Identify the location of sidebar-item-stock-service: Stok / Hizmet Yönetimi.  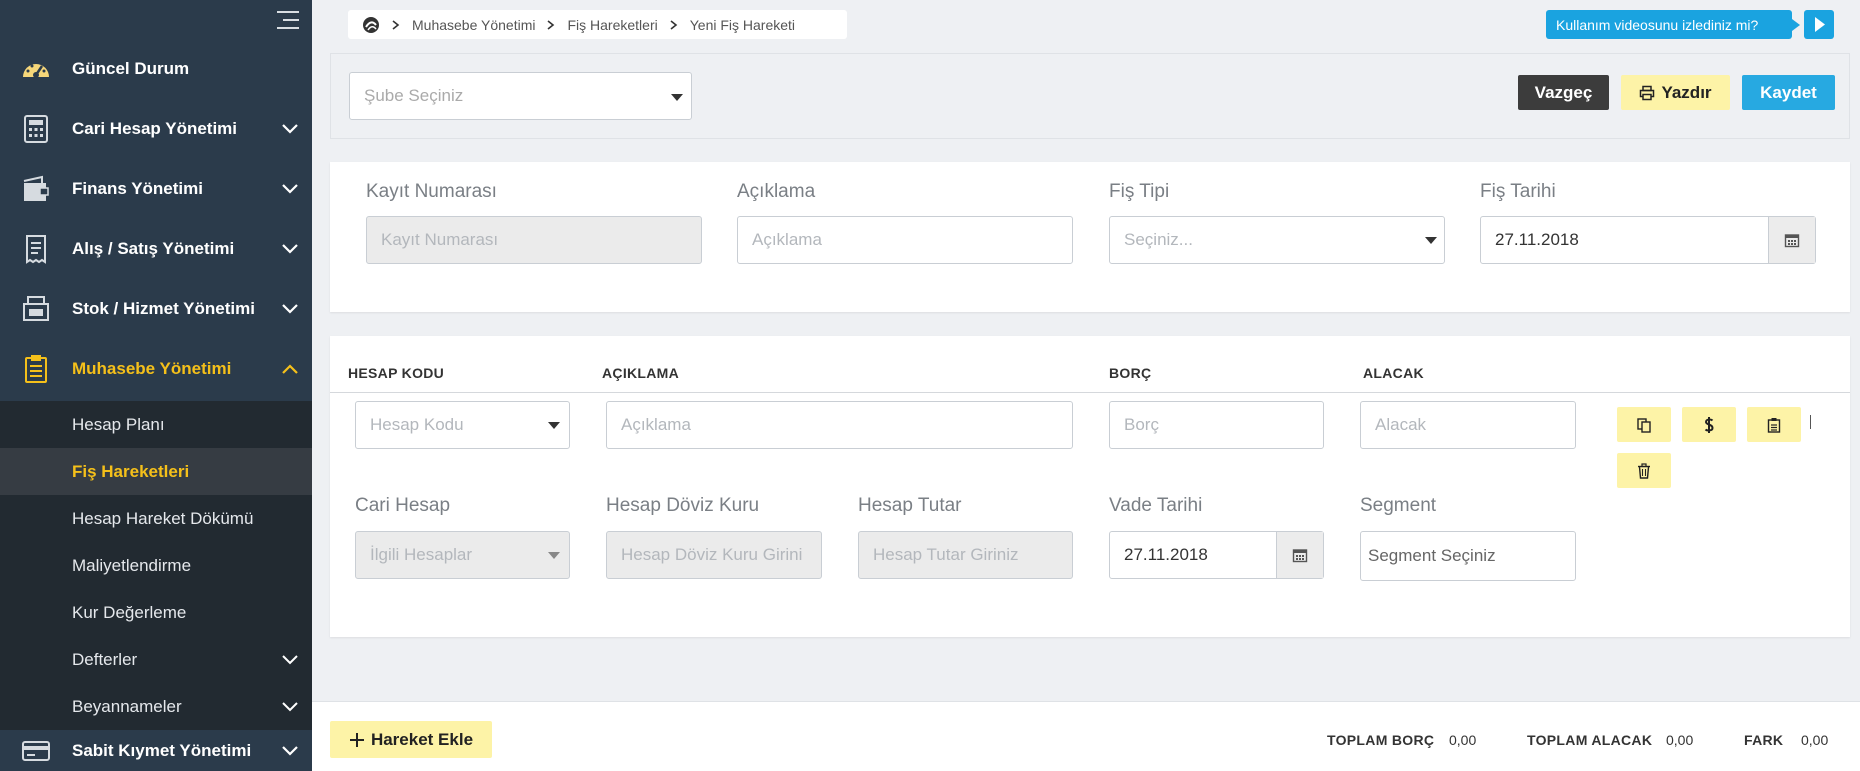
(156, 309).